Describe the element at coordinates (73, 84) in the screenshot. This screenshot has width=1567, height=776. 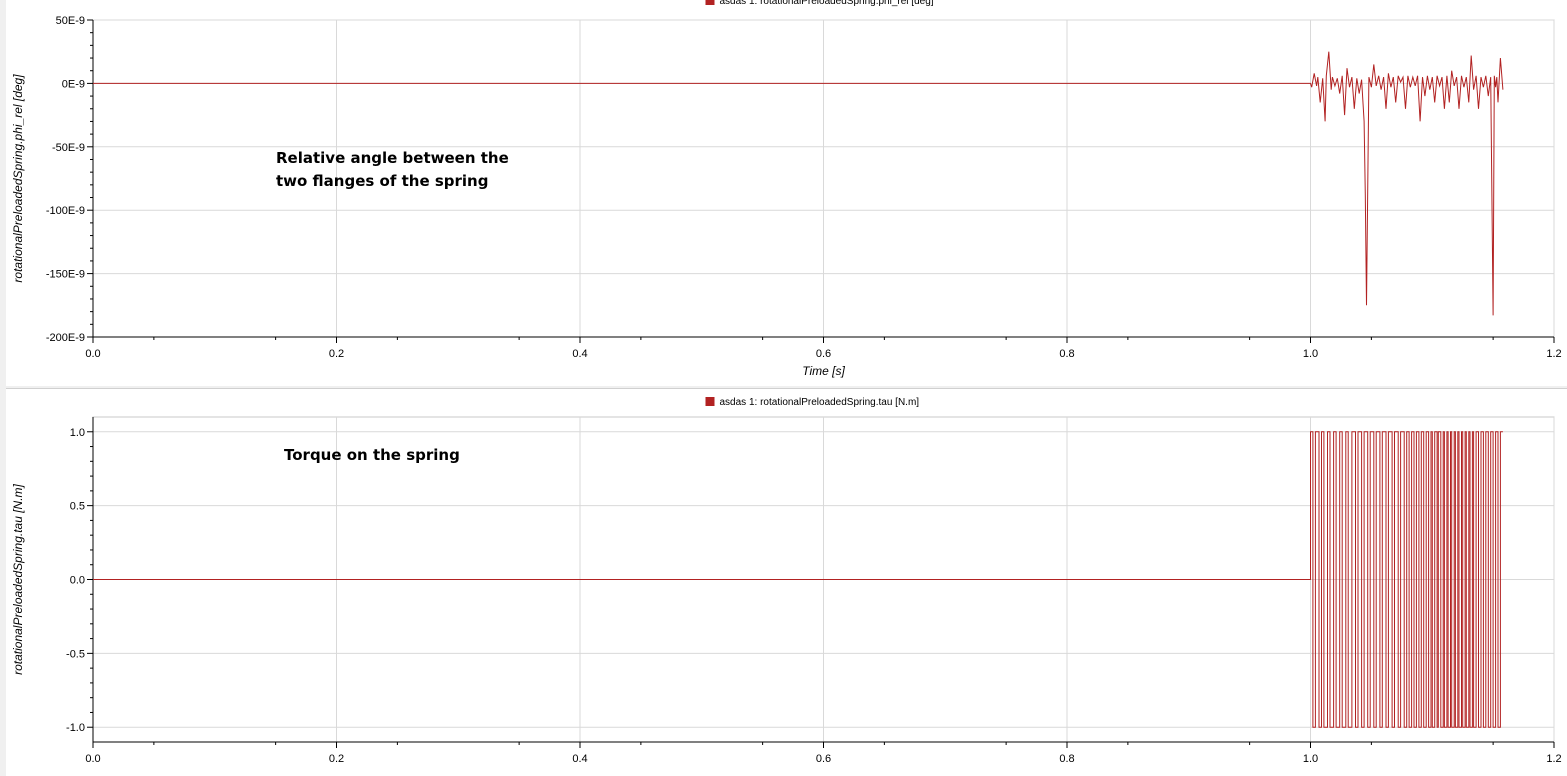
I see `y-tick-label: 0E-9` at that location.